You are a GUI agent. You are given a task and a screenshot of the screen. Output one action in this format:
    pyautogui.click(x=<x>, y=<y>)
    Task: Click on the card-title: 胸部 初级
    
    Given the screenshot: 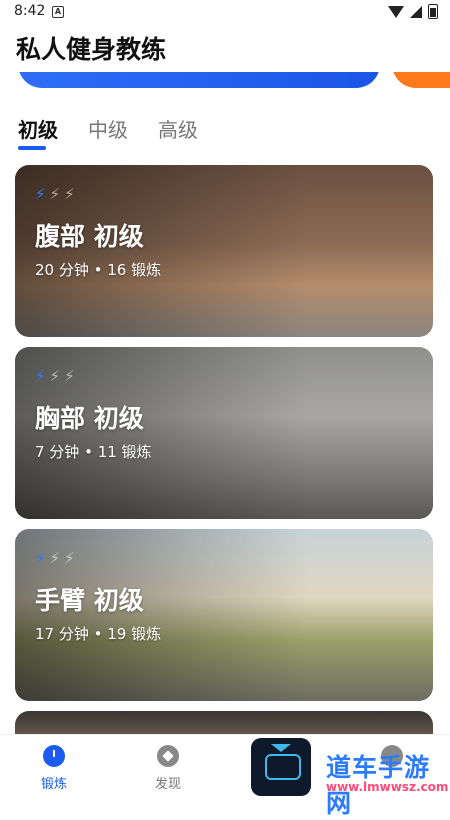 What is the action you would take?
    pyautogui.click(x=89, y=418)
    